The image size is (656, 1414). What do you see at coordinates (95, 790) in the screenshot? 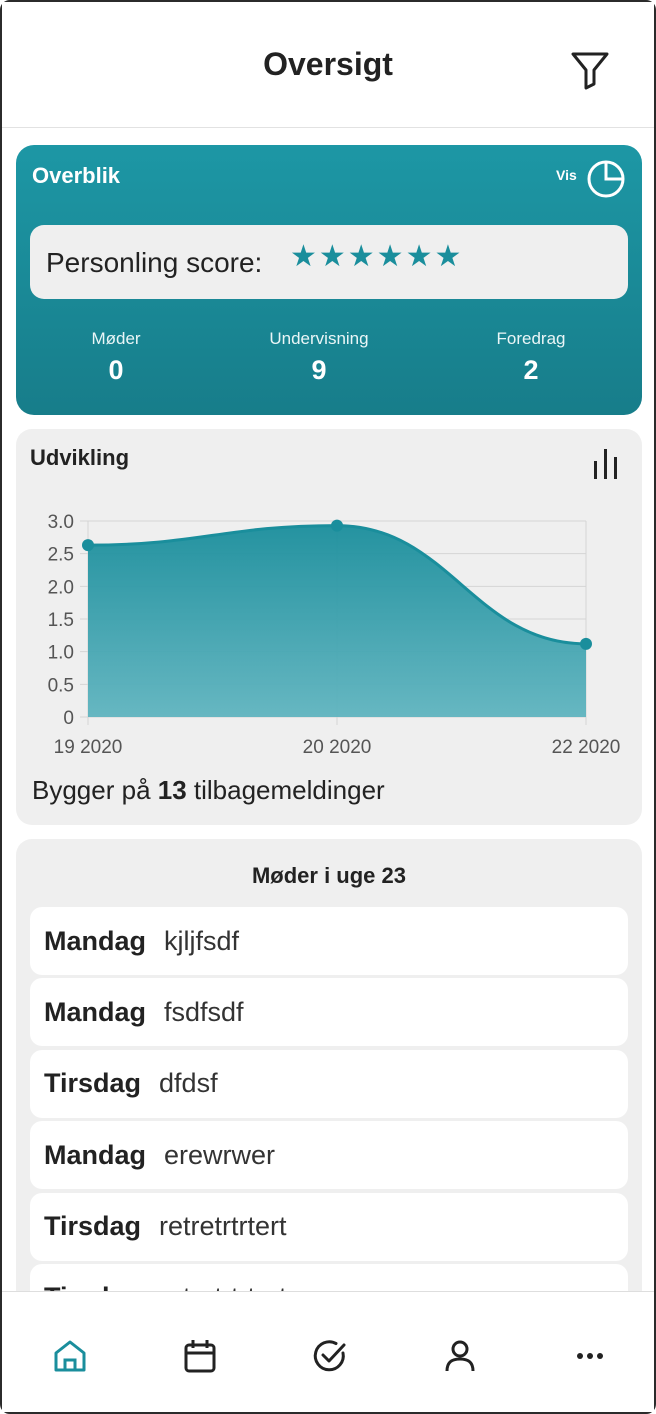
I see `feedback-prefix: Bygger på` at bounding box center [95, 790].